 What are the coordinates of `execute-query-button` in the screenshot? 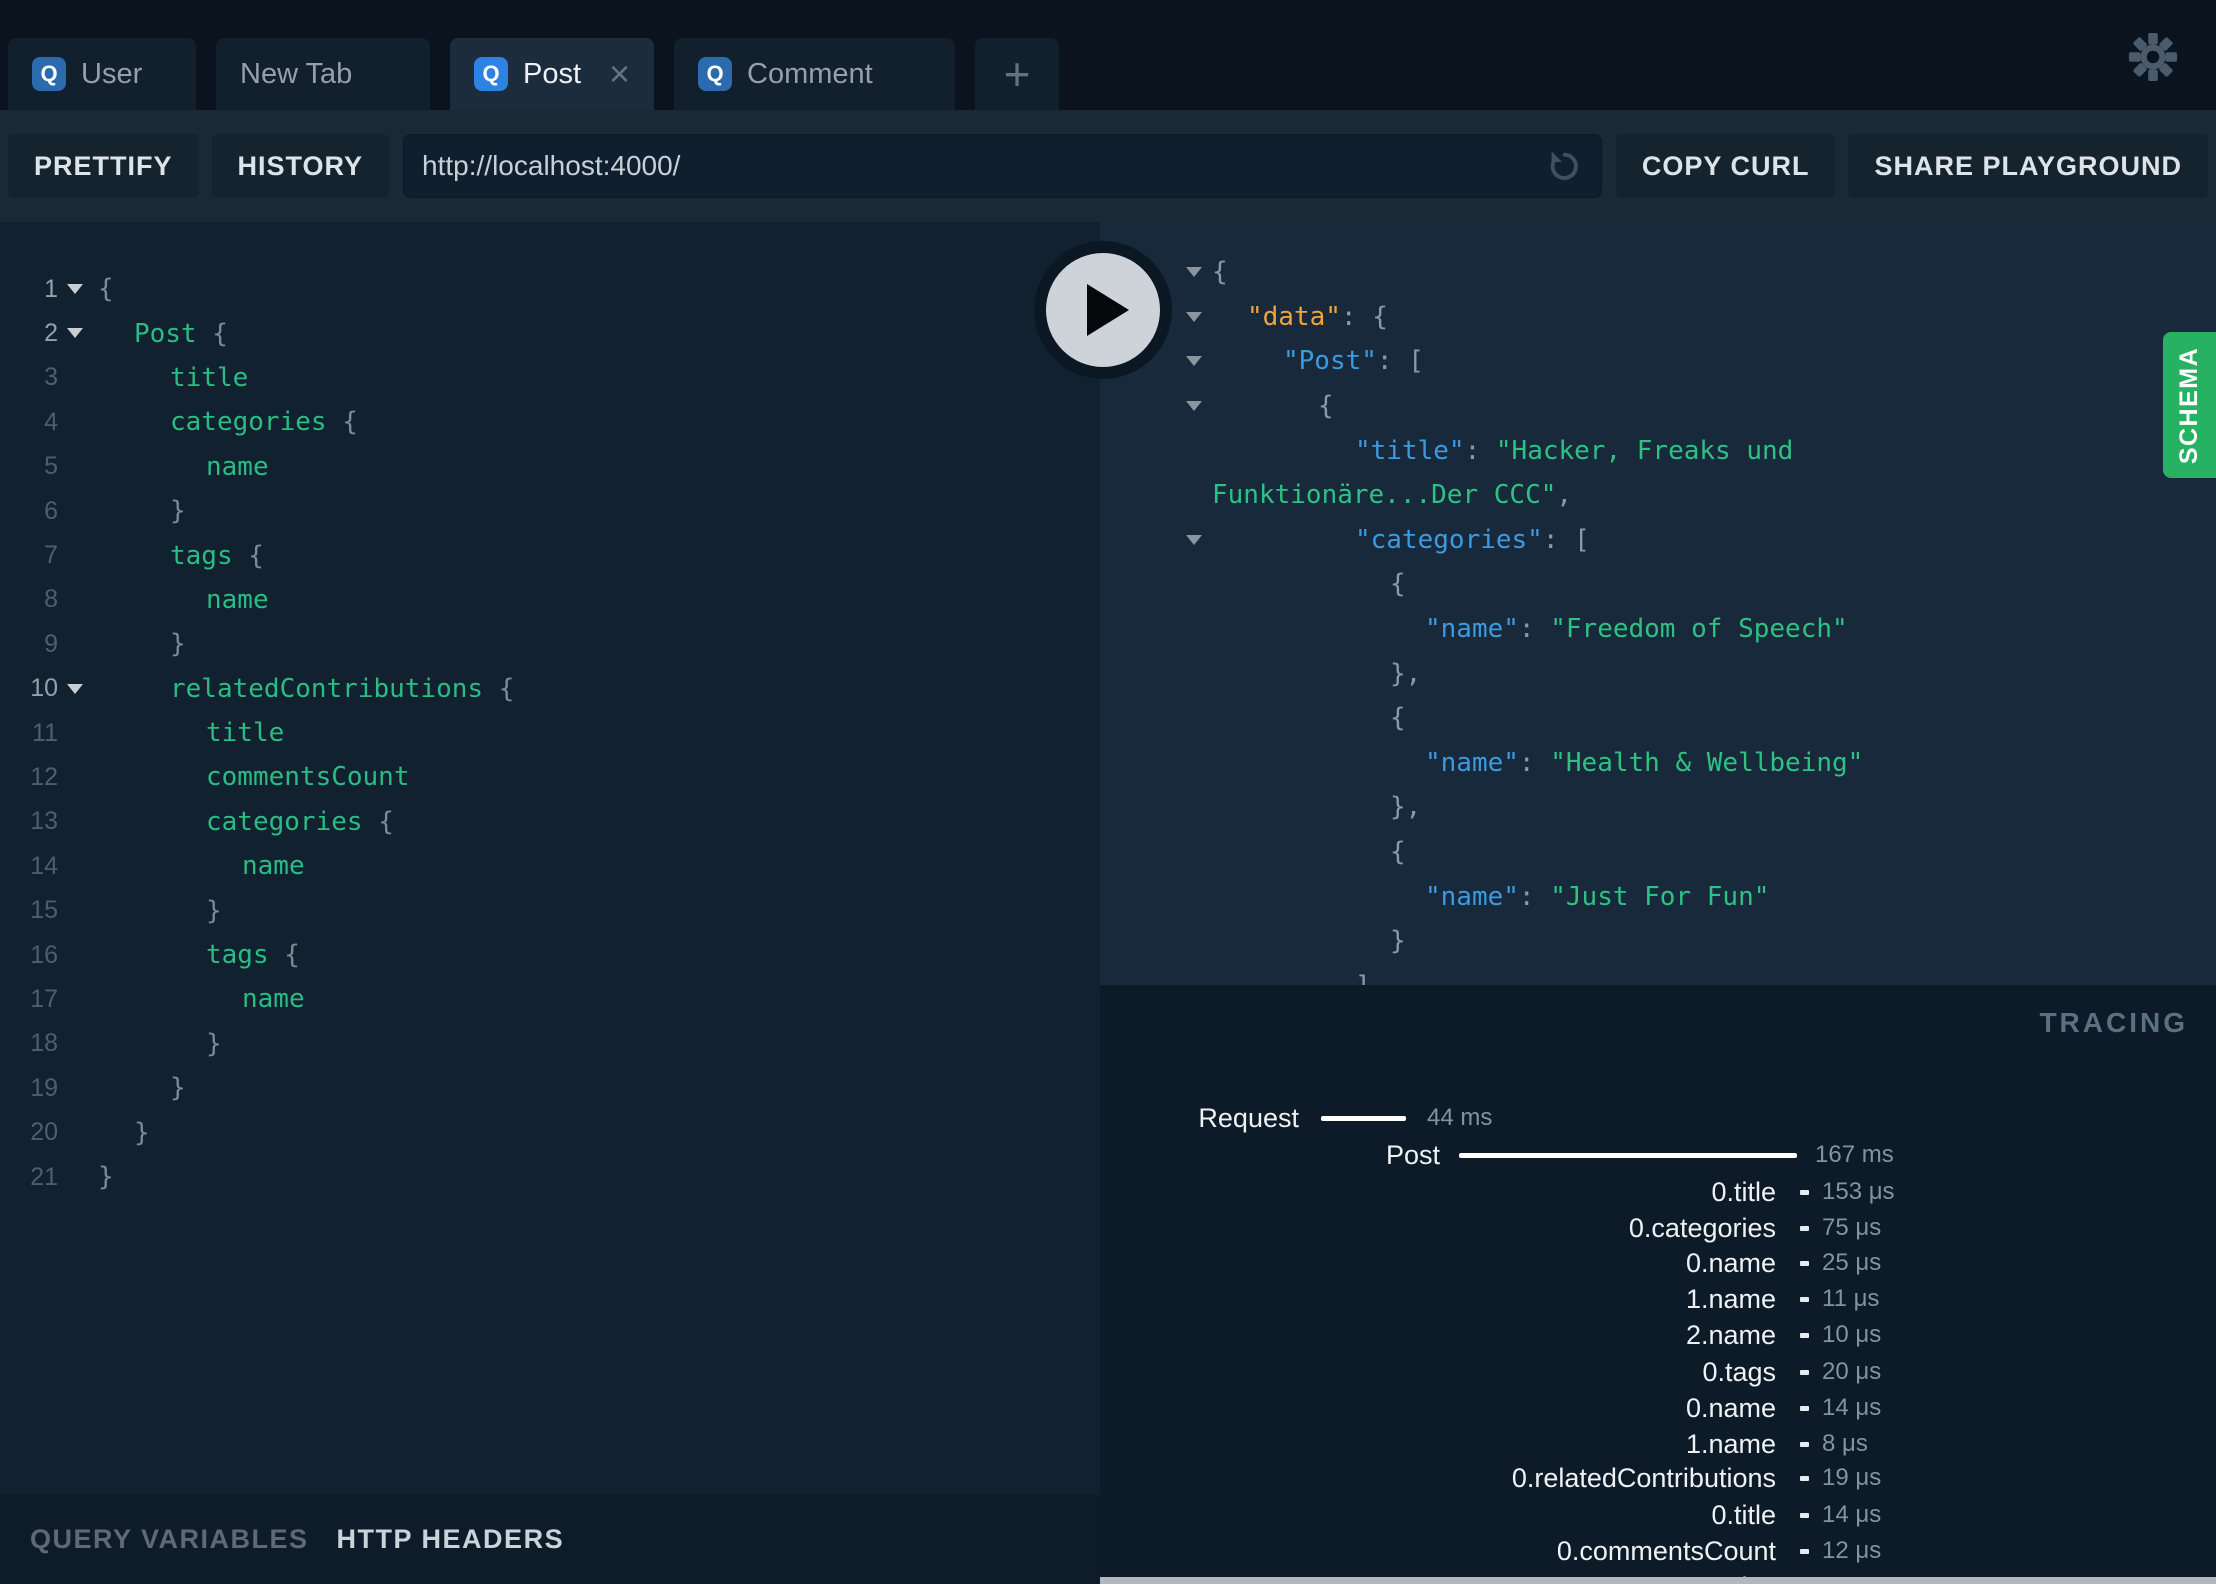 It's located at (1103, 310).